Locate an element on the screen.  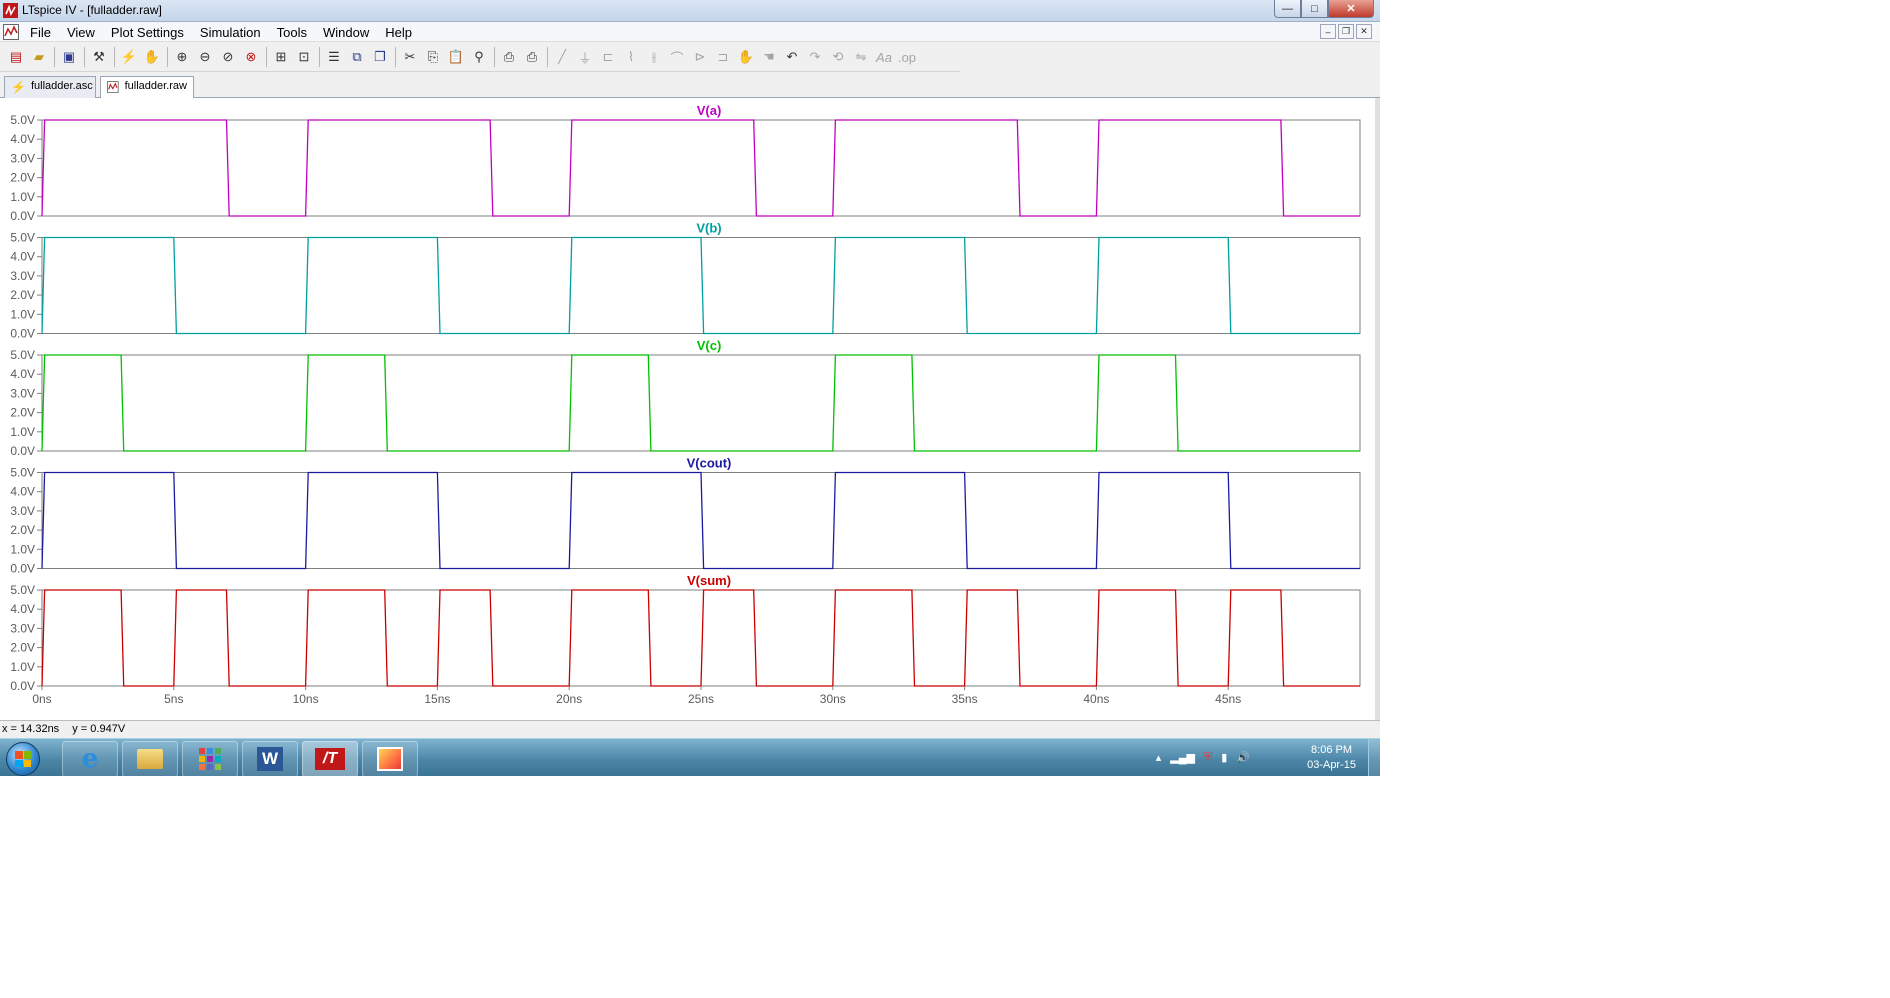
clock: 8:06 PM 03-Apr-15 is located at coordinates (1331, 758).